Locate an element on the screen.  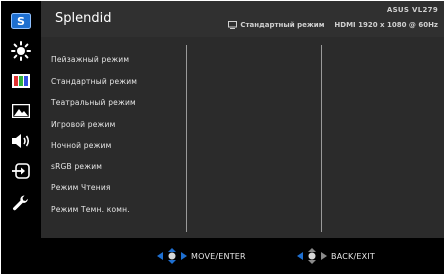
model-name: ASUS VL279 is located at coordinates (412, 10).